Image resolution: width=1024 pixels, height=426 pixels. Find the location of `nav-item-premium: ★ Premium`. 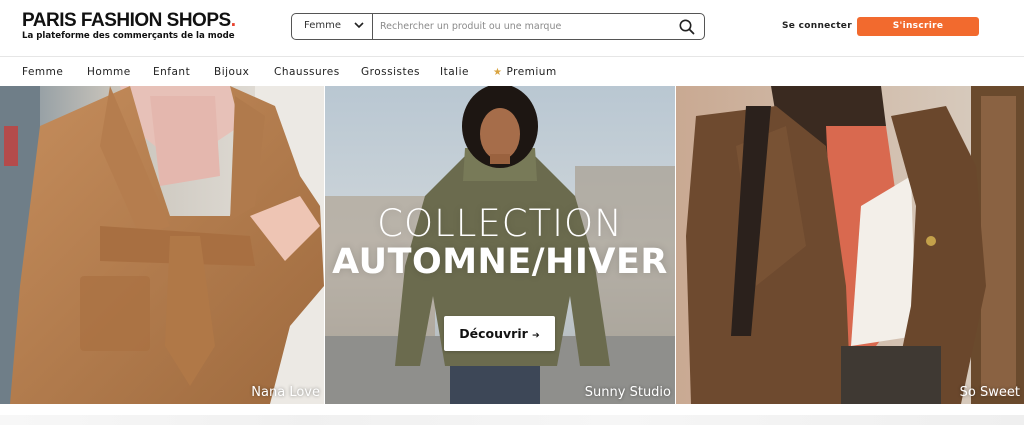

nav-item-premium: ★ Premium is located at coordinates (525, 72).